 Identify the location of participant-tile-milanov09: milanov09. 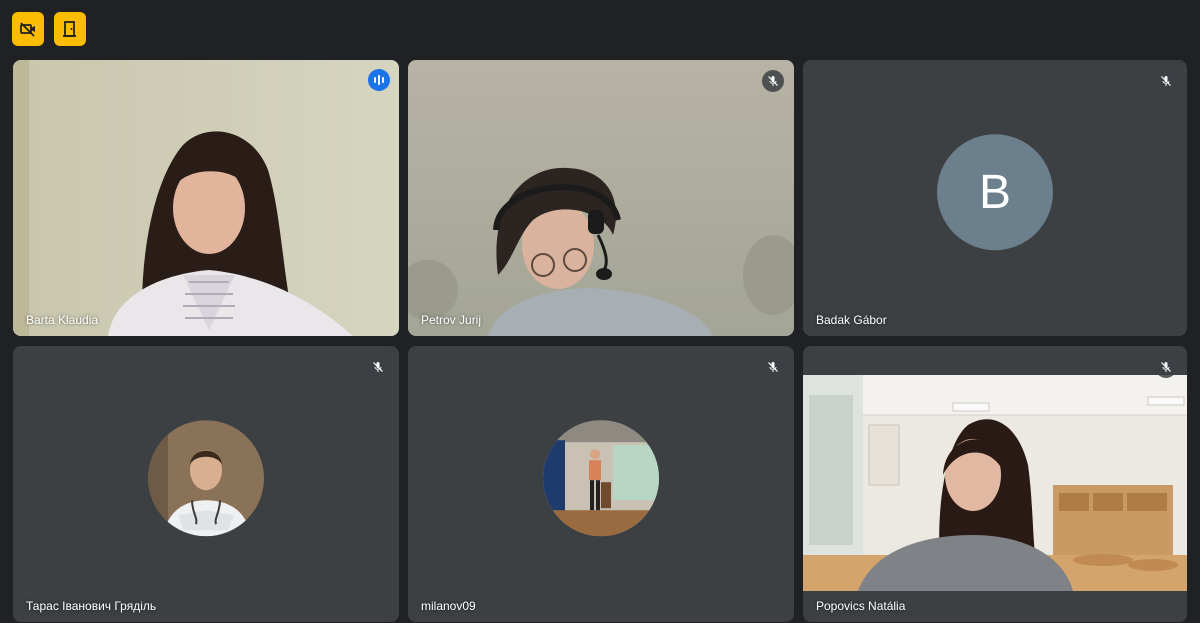
(601, 484).